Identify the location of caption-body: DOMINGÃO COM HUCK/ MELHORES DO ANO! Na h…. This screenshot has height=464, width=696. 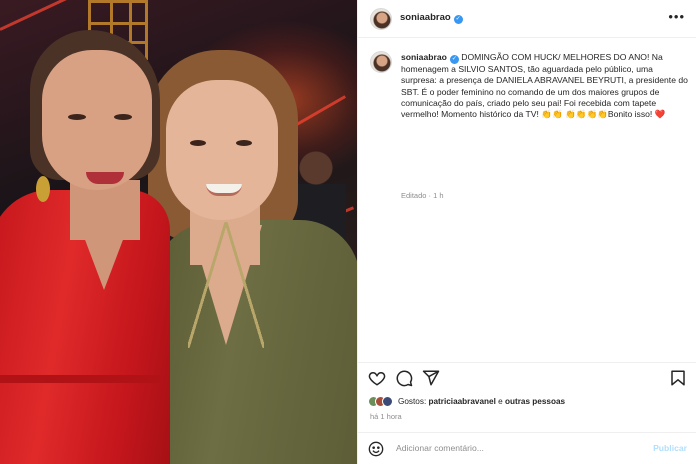
(544, 86).